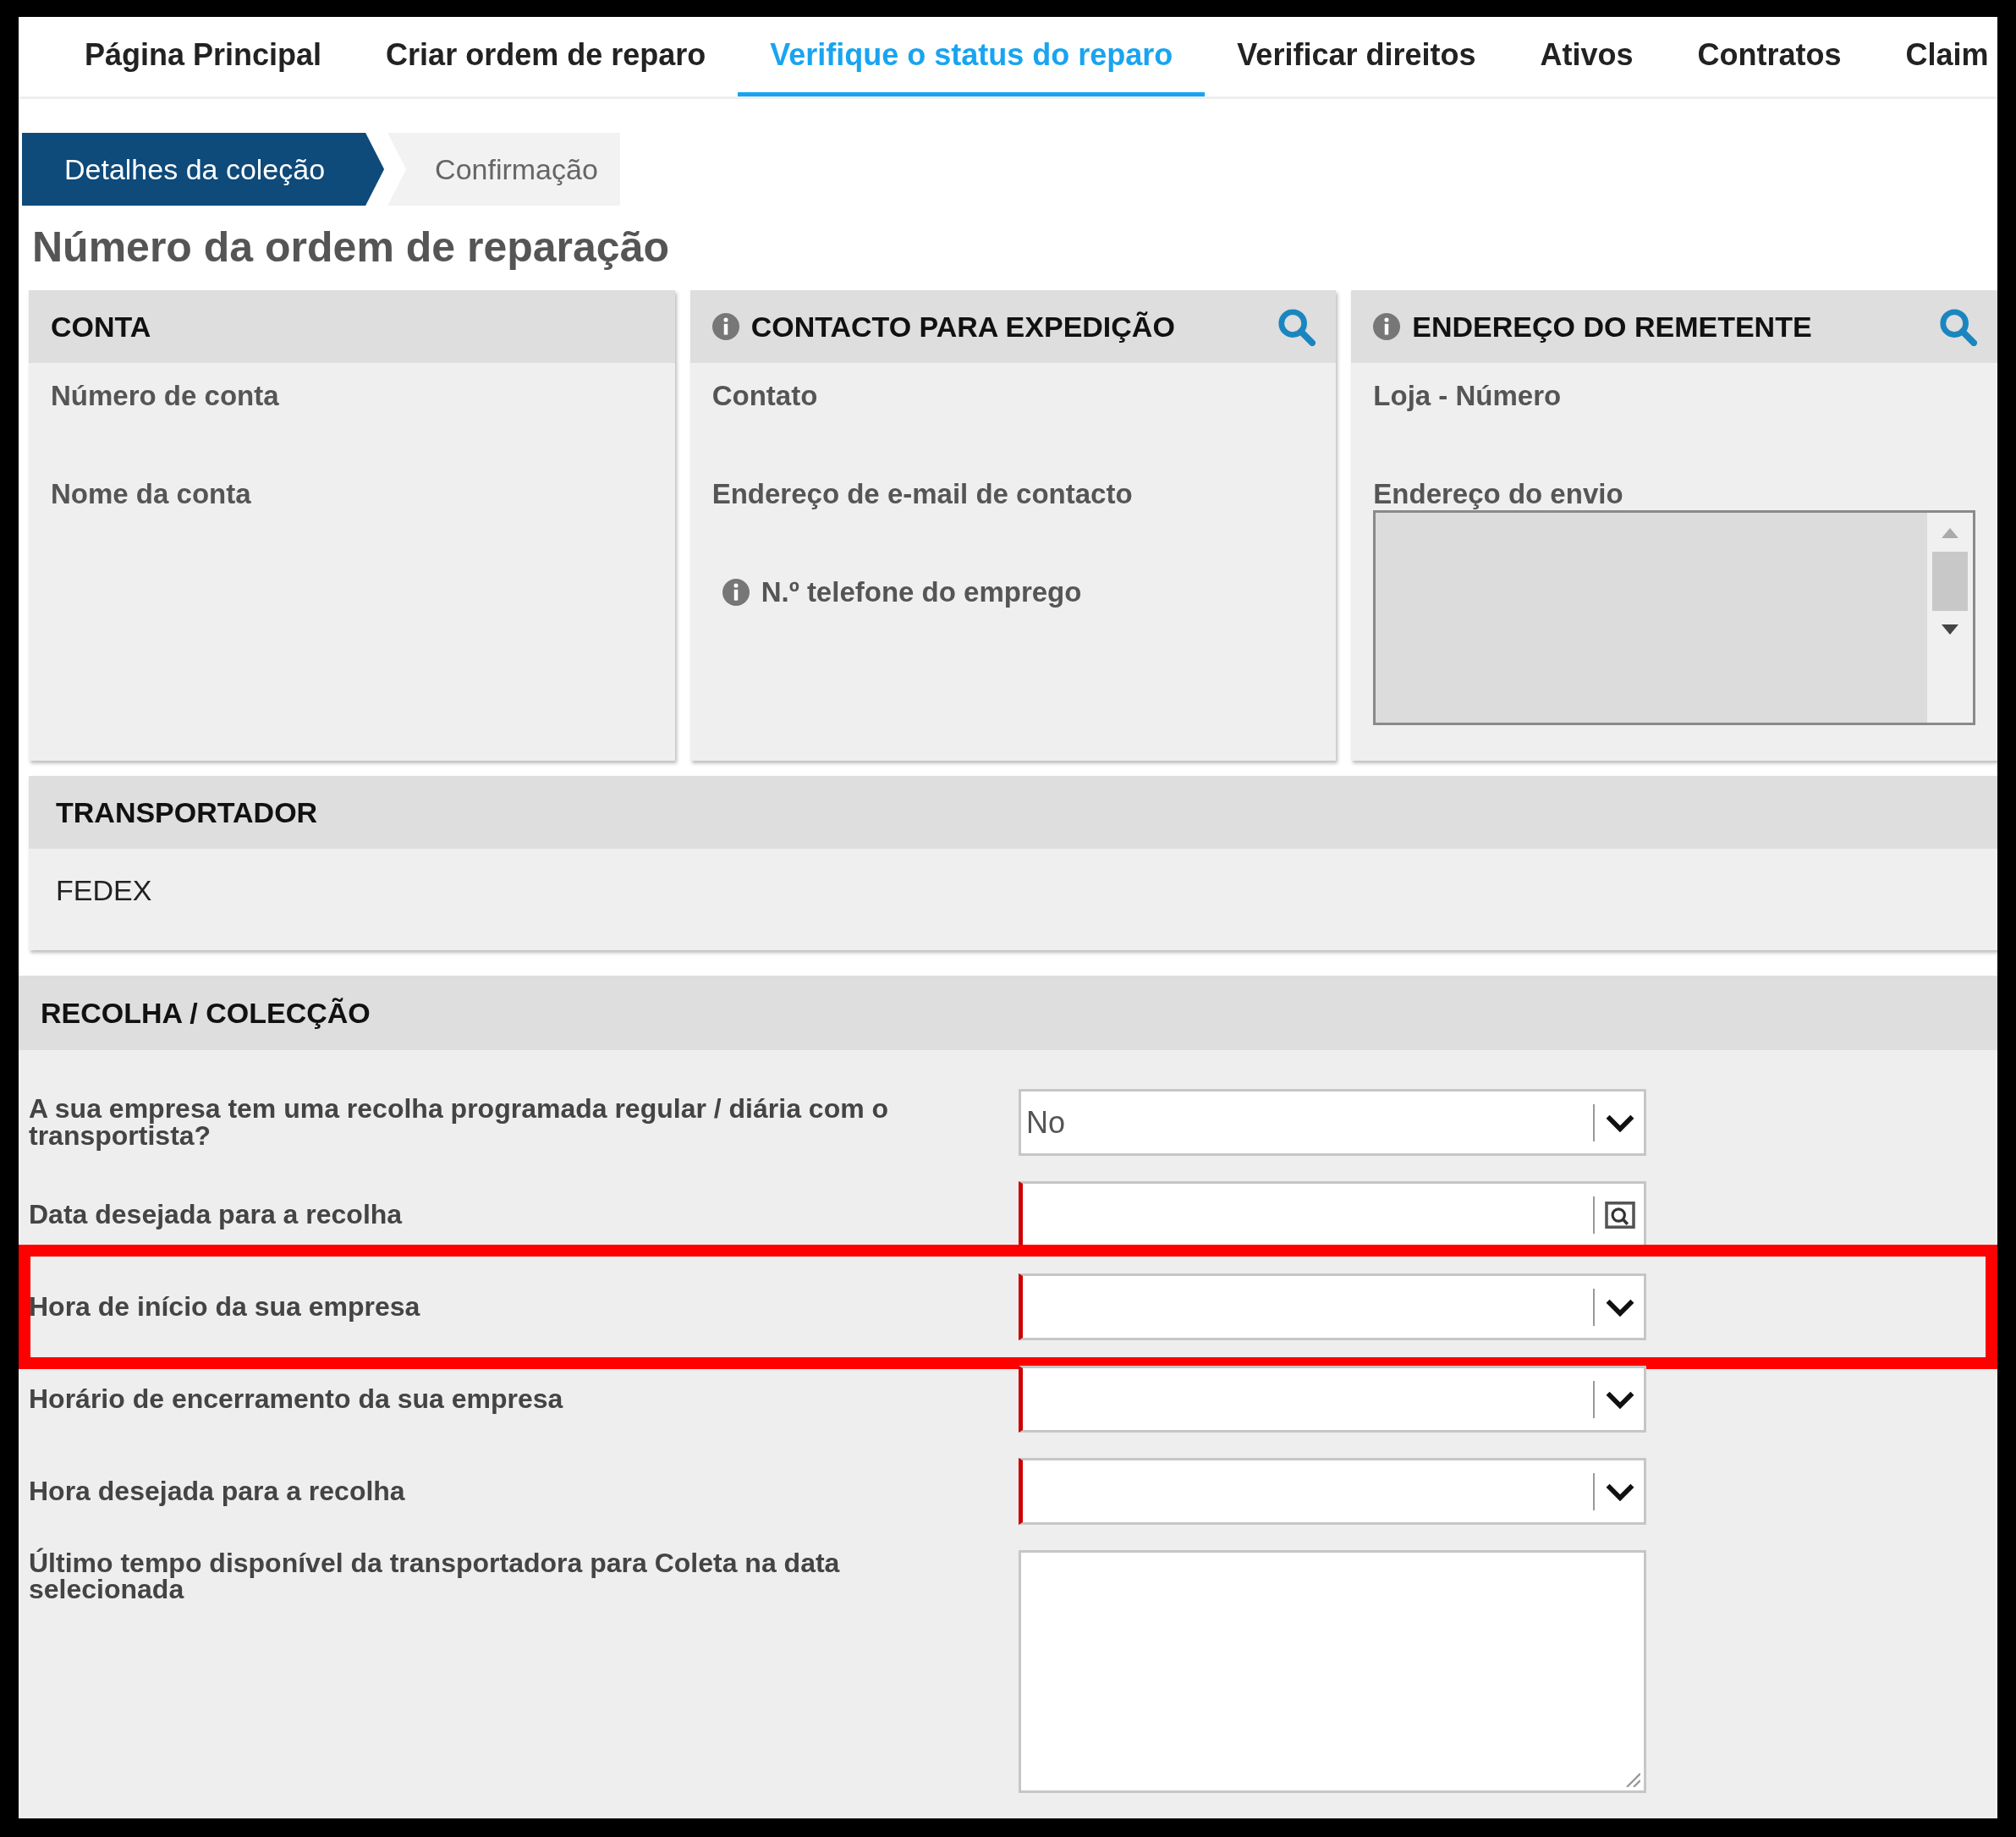 Image resolution: width=2016 pixels, height=1837 pixels. What do you see at coordinates (1467, 396) in the screenshot?
I see `field-label: Loja - Número` at bounding box center [1467, 396].